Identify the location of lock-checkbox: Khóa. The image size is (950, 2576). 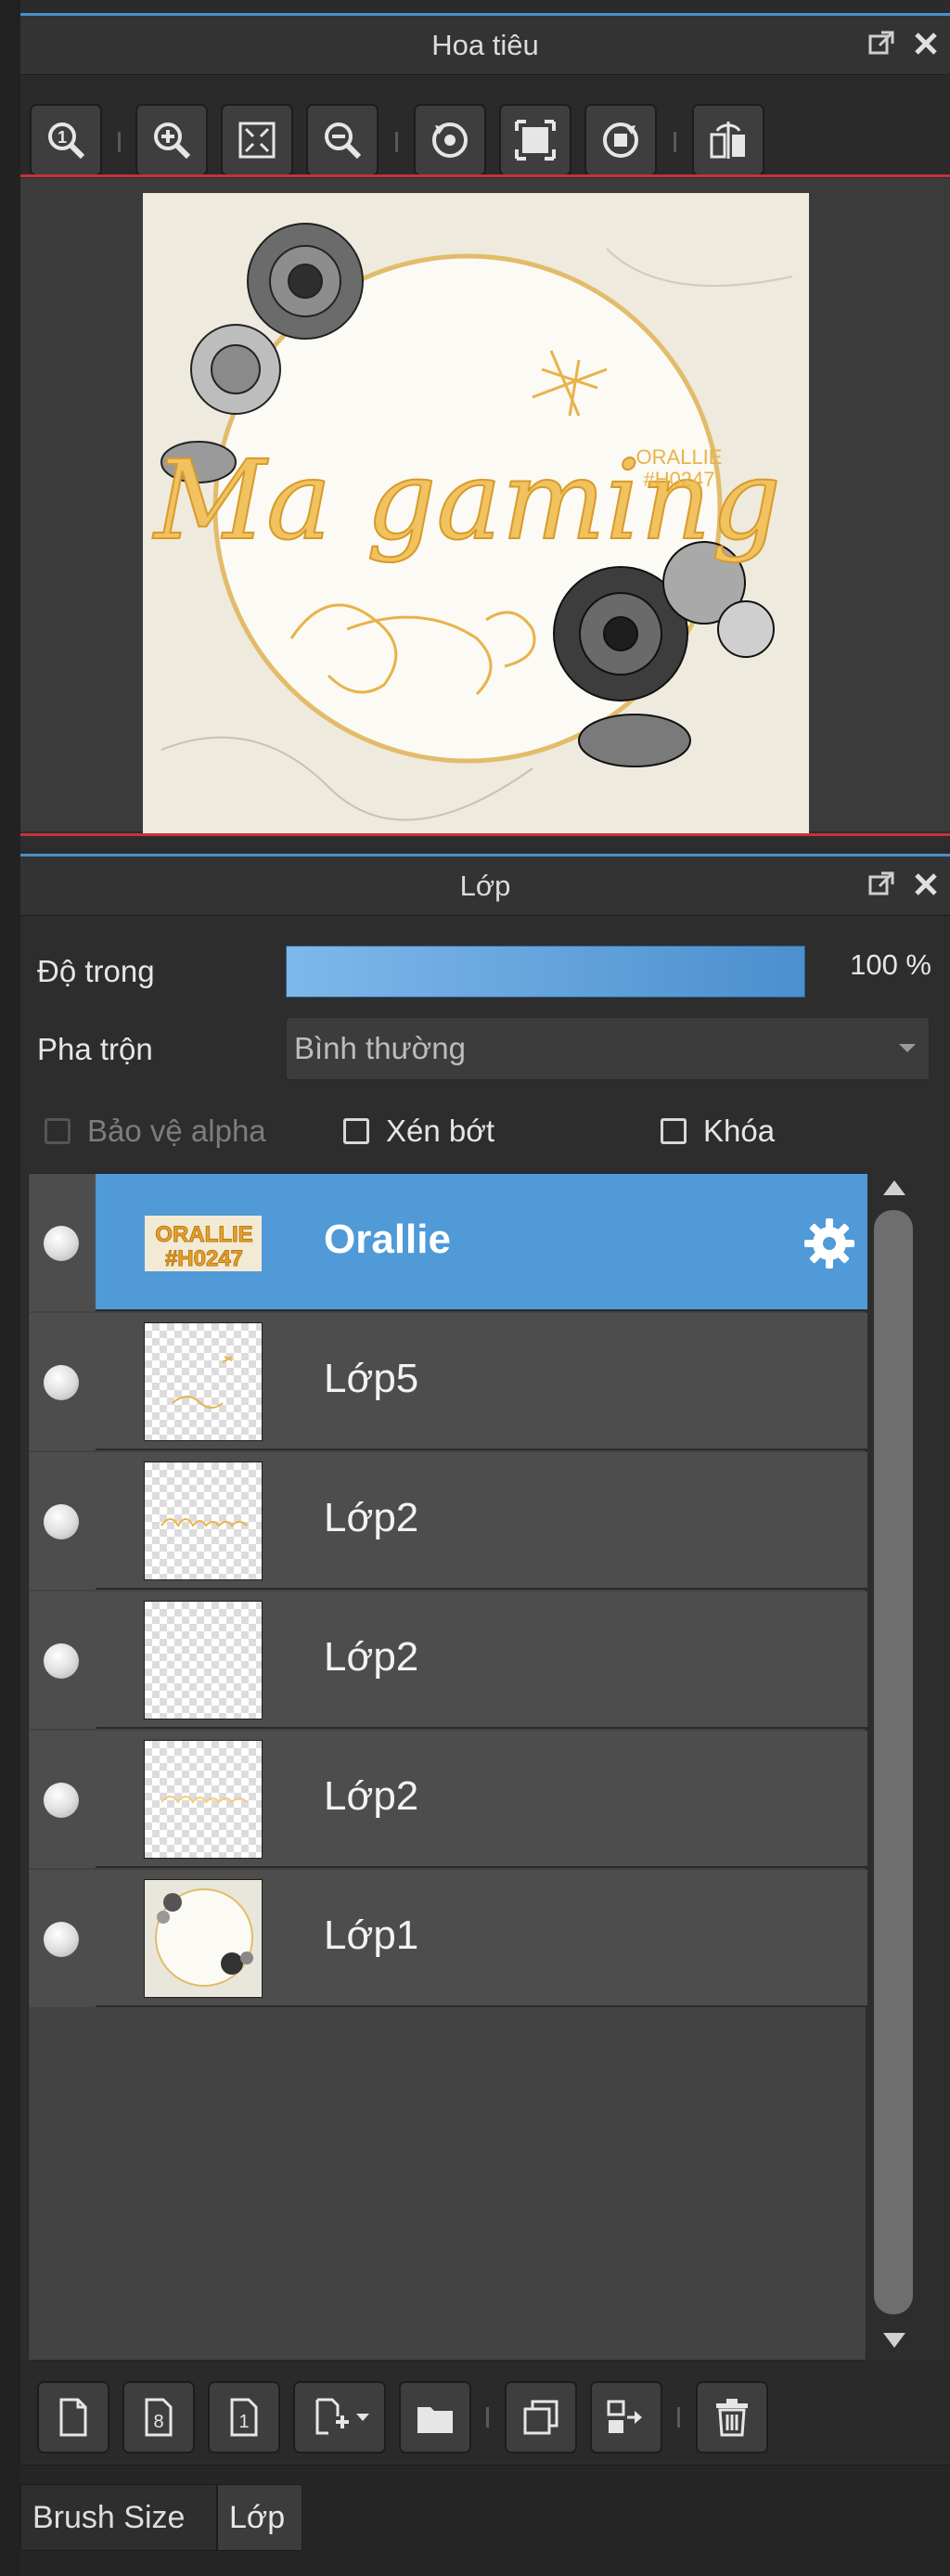
(718, 1131).